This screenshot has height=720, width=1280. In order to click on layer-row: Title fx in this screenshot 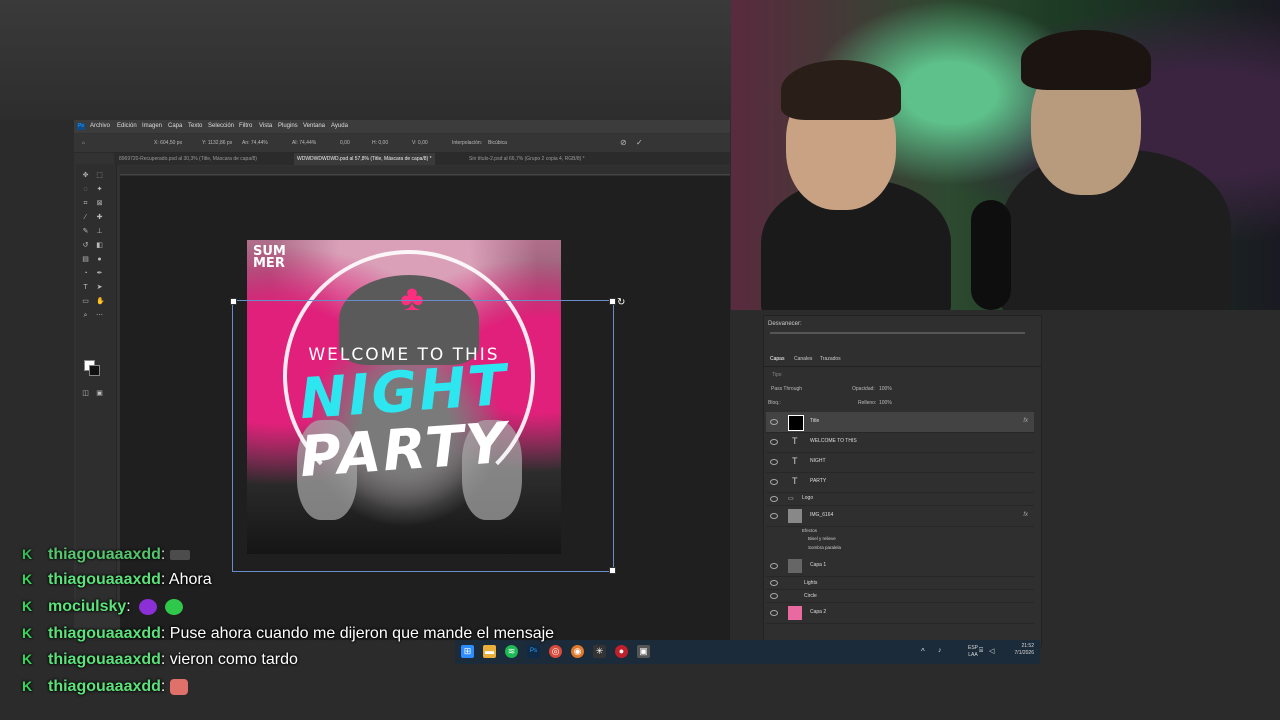, I will do `click(900, 422)`.